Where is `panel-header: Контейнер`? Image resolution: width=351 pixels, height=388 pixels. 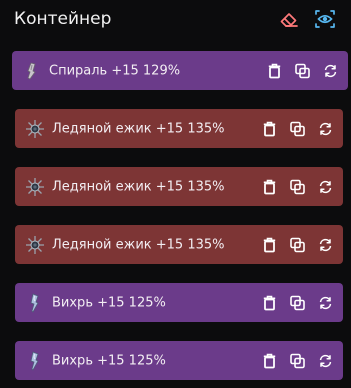 panel-header: Контейнер is located at coordinates (177, 20).